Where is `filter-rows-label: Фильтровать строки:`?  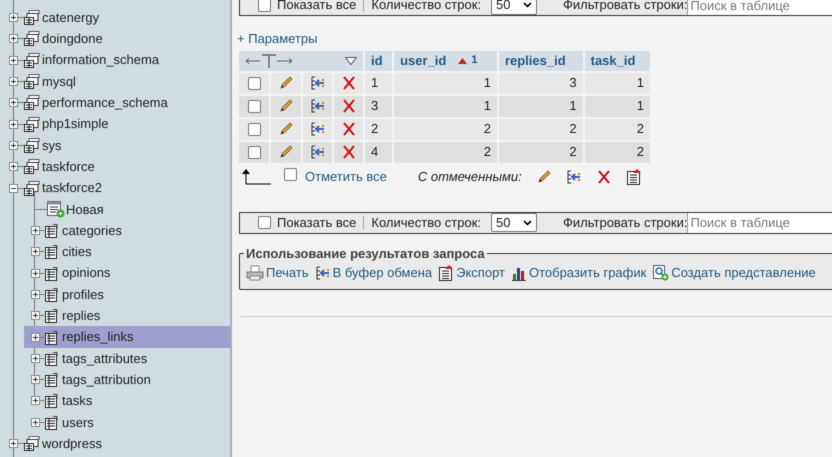
filter-rows-label: Фильтровать строки: is located at coordinates (625, 7).